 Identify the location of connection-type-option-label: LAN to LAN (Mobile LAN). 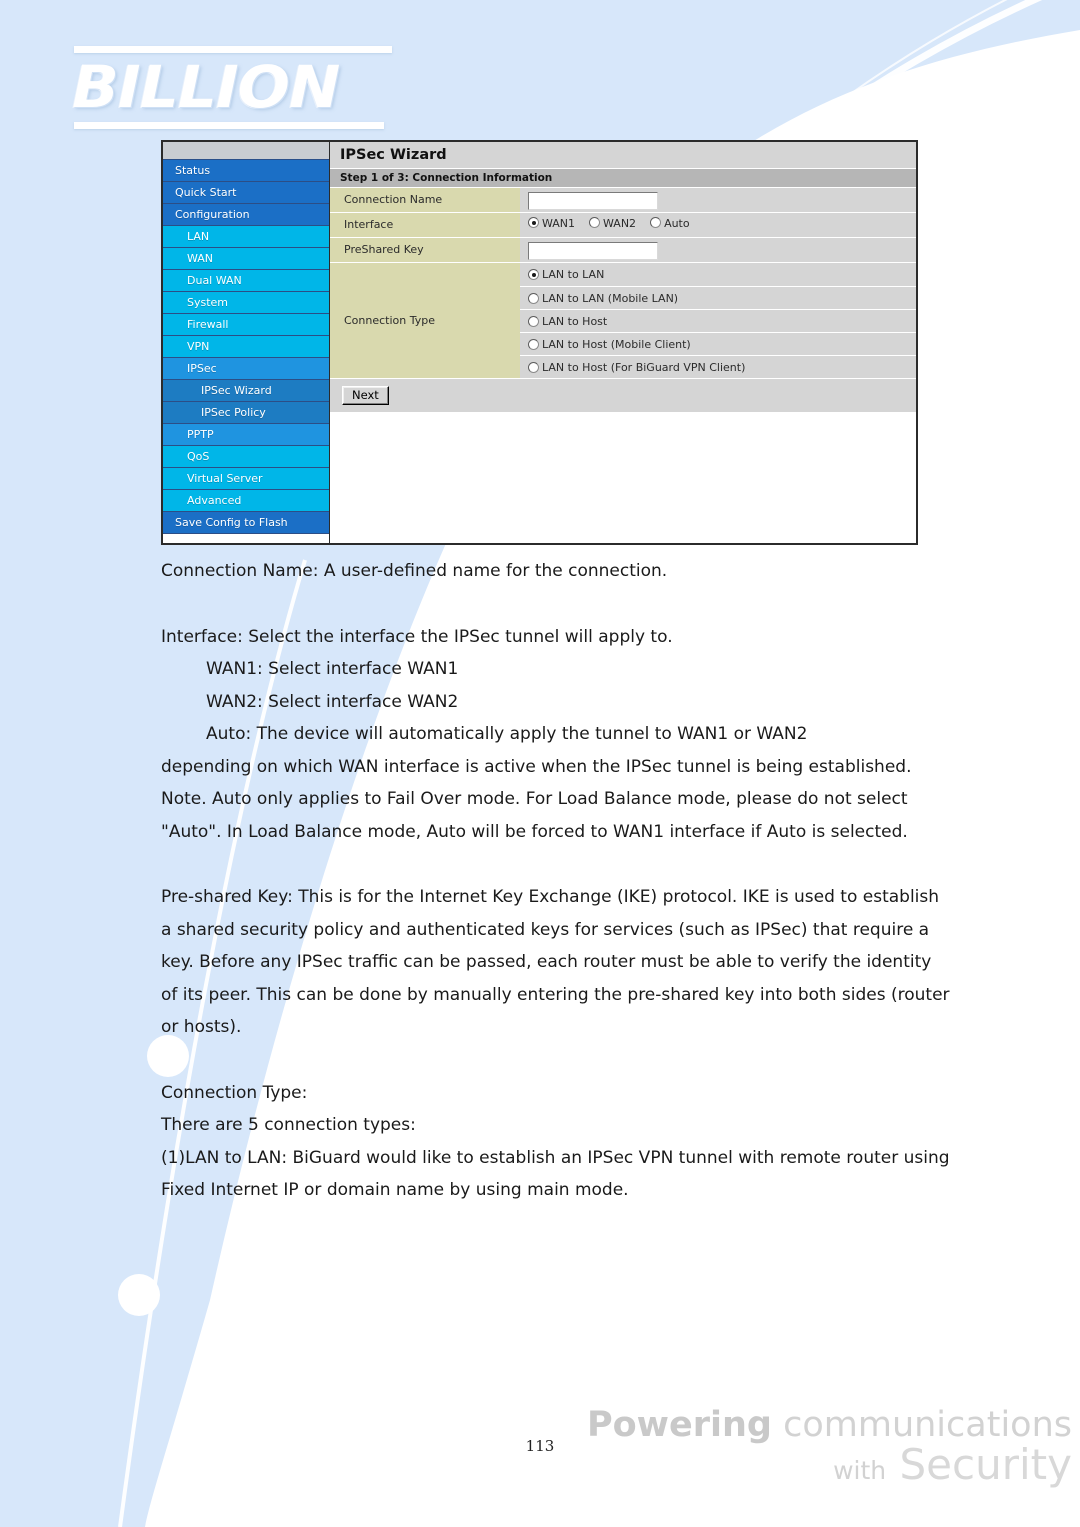
(610, 298).